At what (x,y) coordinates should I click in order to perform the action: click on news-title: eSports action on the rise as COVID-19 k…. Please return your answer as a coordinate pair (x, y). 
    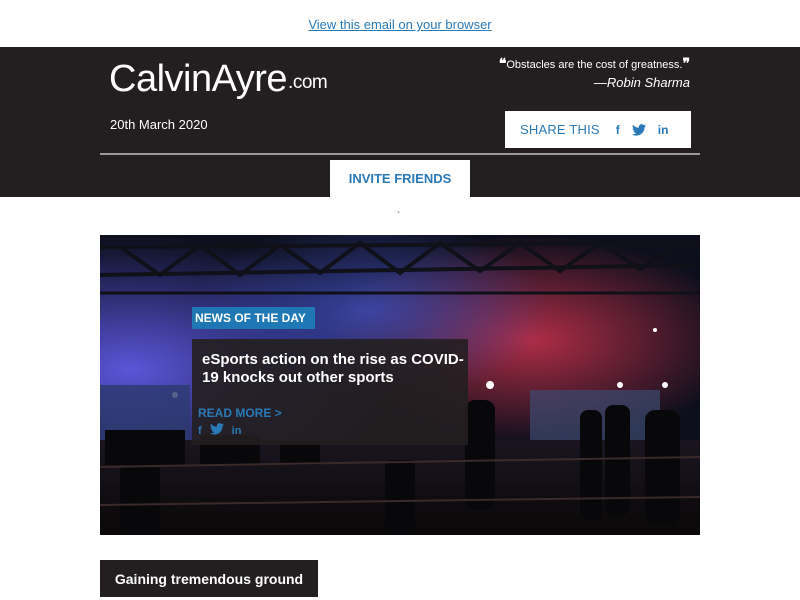
    Looking at the image, I should click on (333, 369).